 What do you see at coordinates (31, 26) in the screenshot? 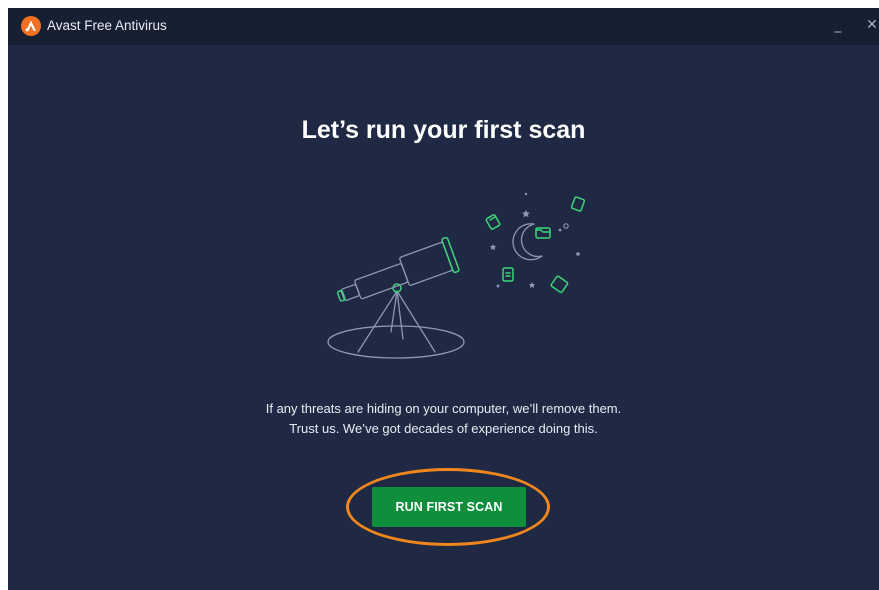
I see `avast-logo-icon` at bounding box center [31, 26].